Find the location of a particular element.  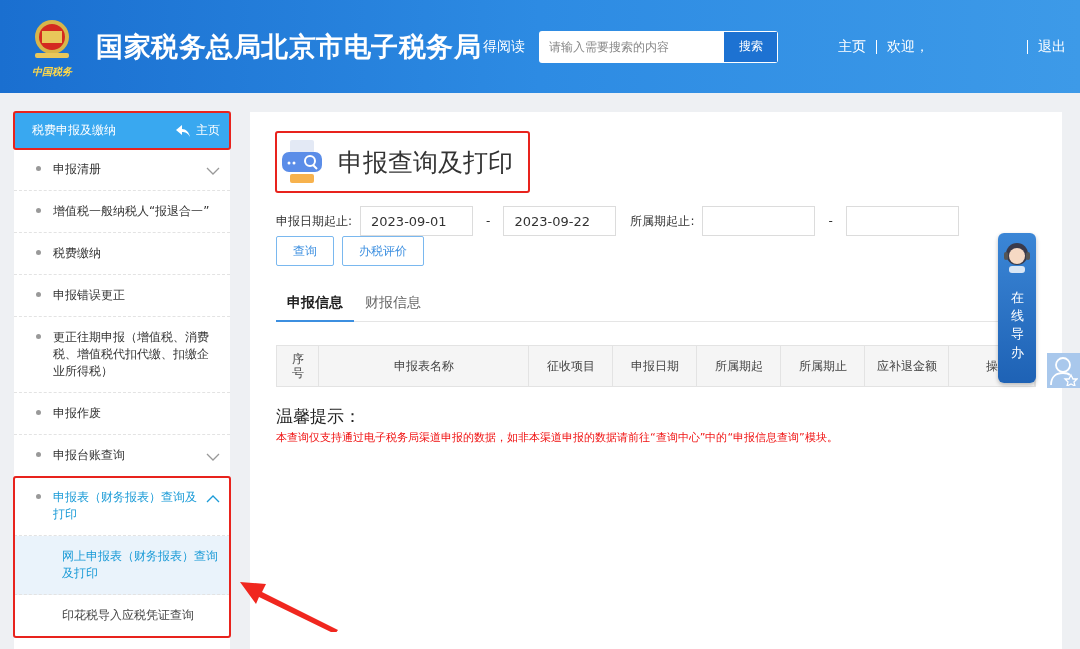

notice-title: 温馨提示： is located at coordinates (319, 416).